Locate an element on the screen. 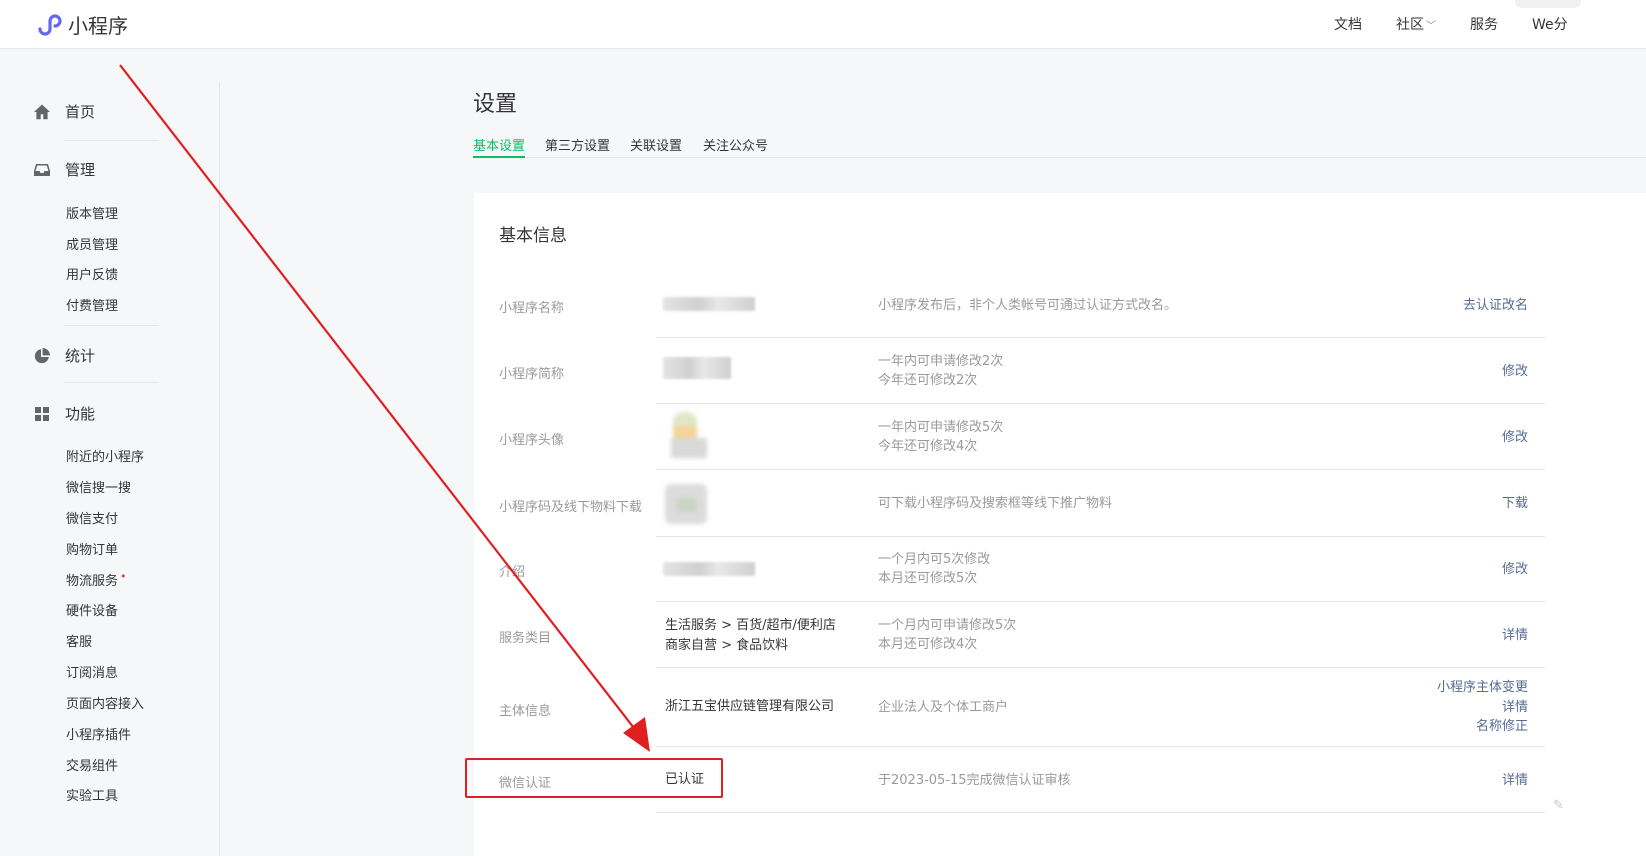 Image resolution: width=1646 pixels, height=856 pixels. modify-short-name-link: 修改 is located at coordinates (1515, 372).